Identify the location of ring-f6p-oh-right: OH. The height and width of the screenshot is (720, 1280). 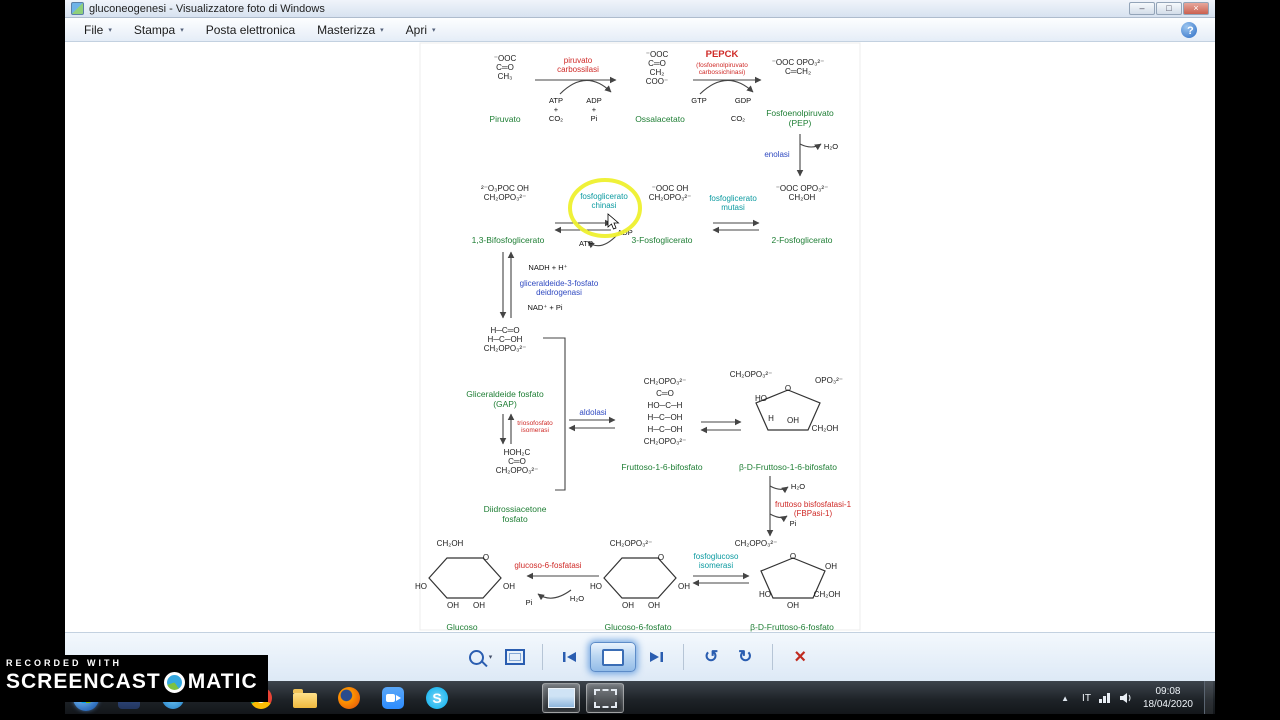
(831, 566).